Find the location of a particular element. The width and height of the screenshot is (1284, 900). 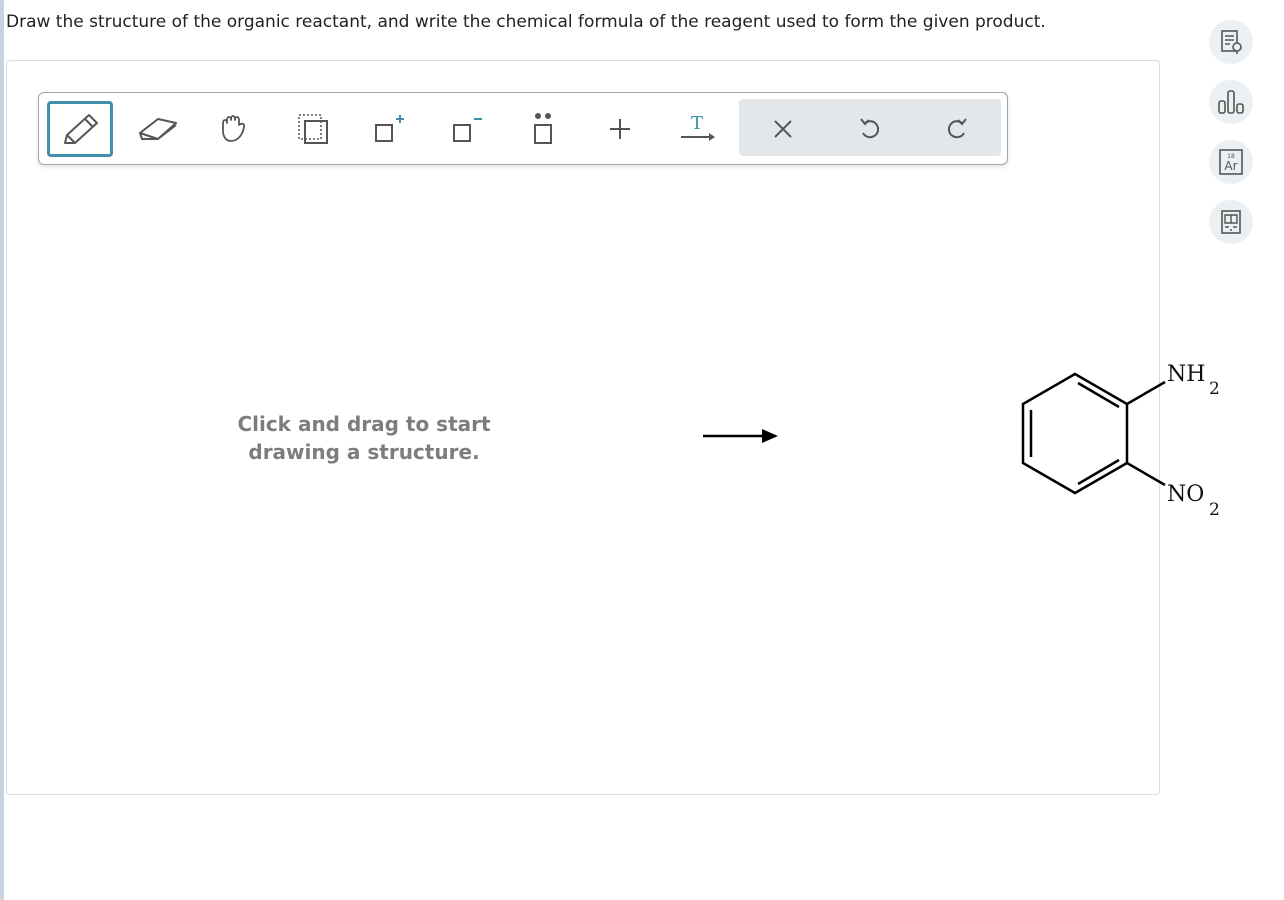

bar-chart-icon is located at coordinates (1231, 102).